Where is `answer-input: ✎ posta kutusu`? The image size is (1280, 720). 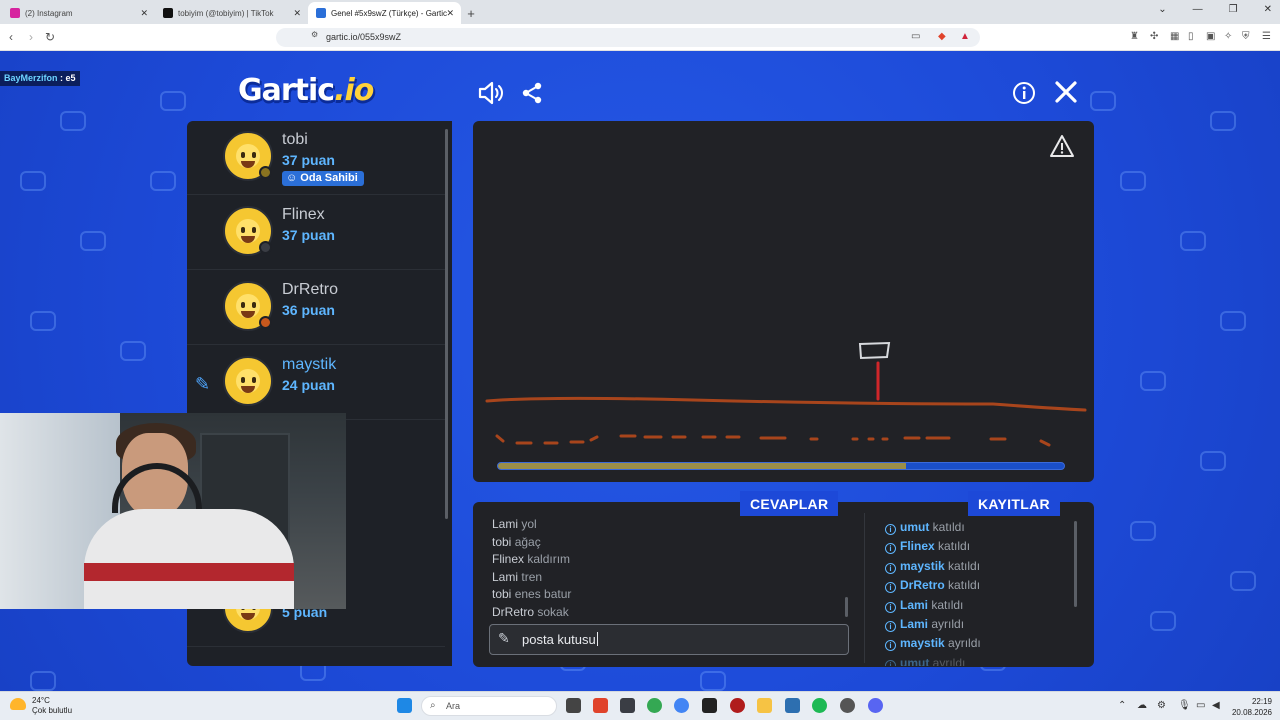
answer-input: ✎ posta kutusu is located at coordinates (669, 639).